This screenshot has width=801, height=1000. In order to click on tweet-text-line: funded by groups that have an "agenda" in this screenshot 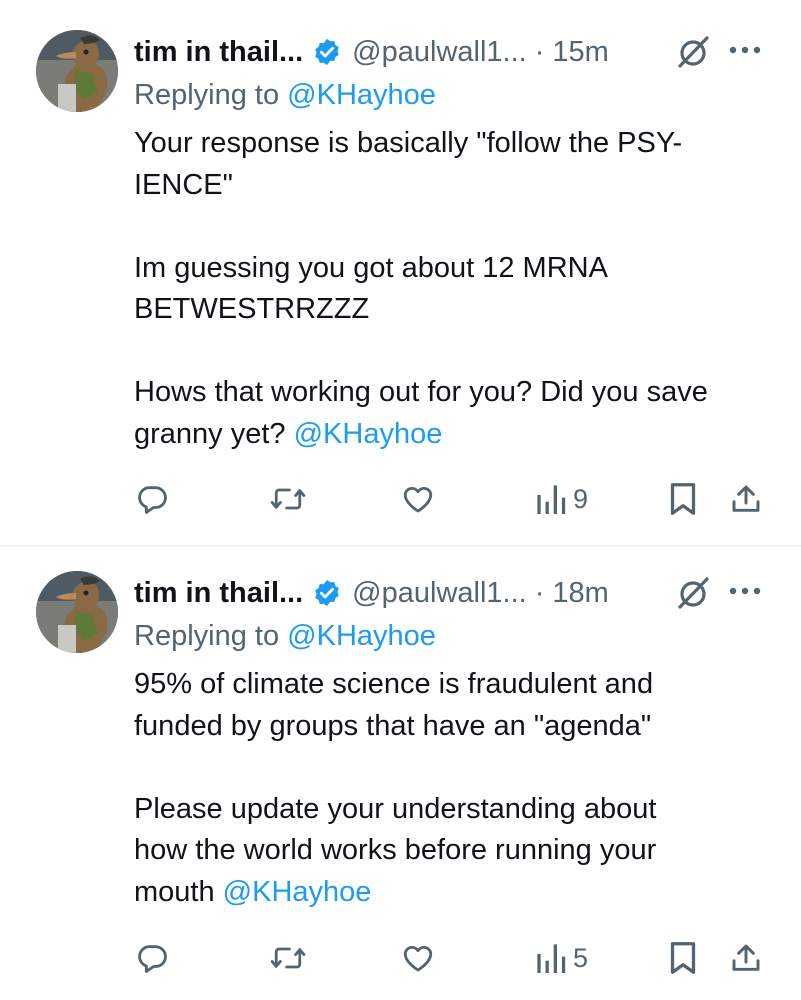, I will do `click(393, 725)`.